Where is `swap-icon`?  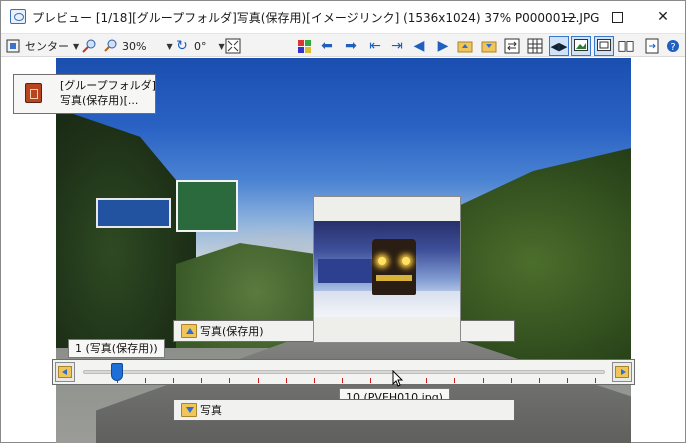 swap-icon is located at coordinates (512, 46).